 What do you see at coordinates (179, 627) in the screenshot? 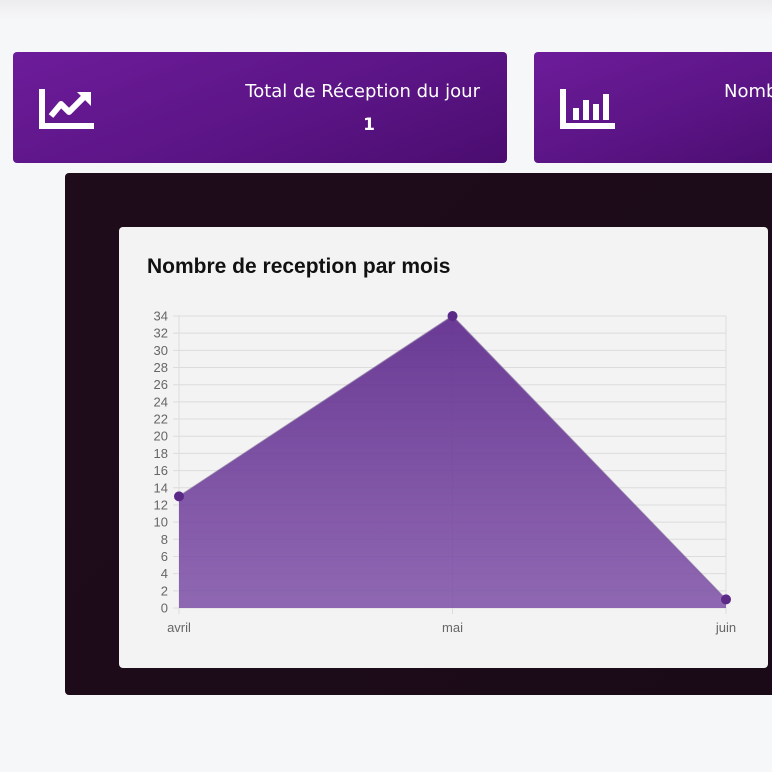
I see `x-tick-label: avril` at bounding box center [179, 627].